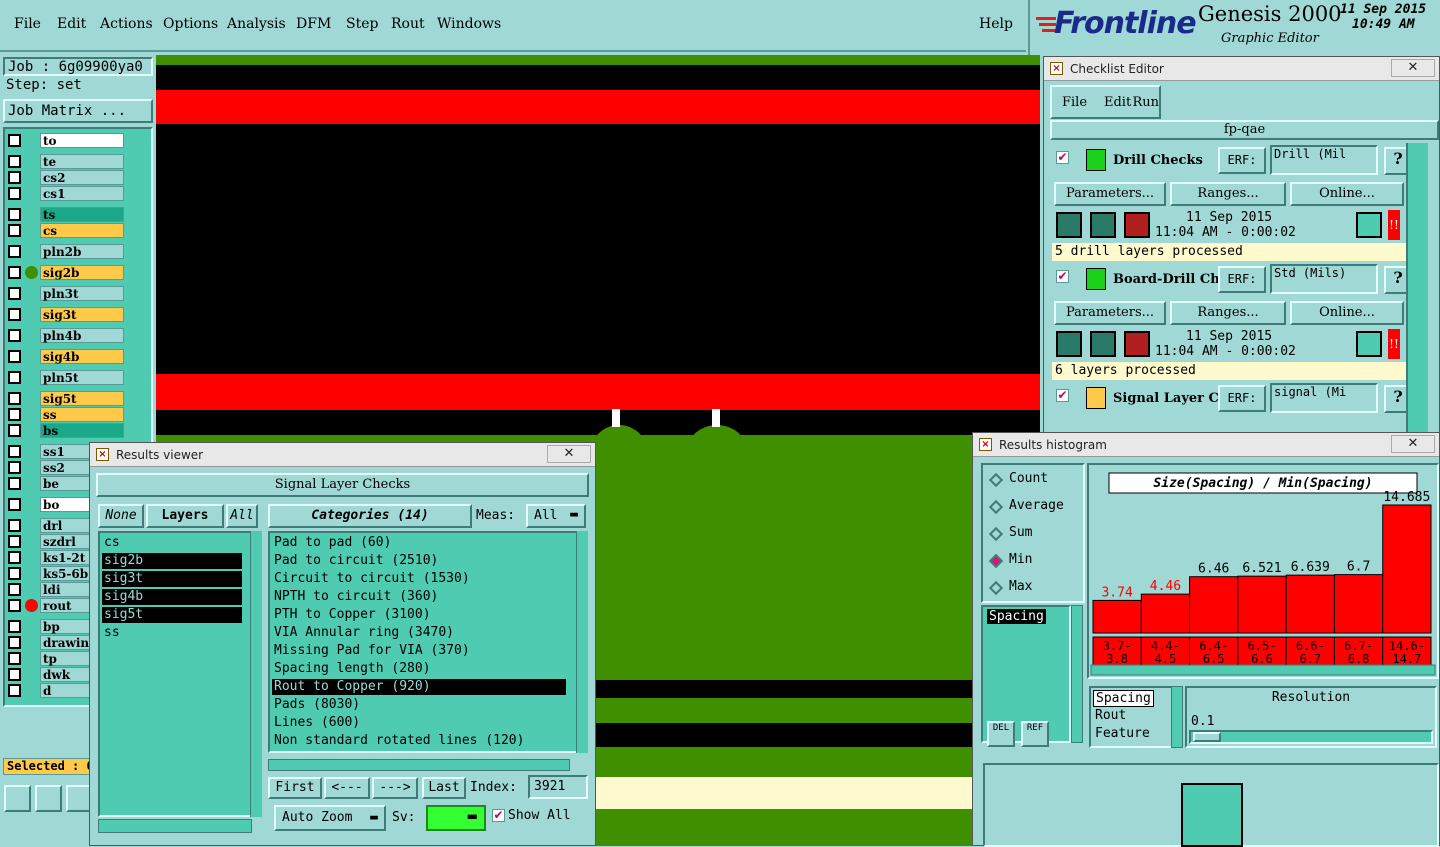 The image size is (1440, 847). What do you see at coordinates (1324, 398) in the screenshot?
I see `erf-field: signal (Mi` at bounding box center [1324, 398].